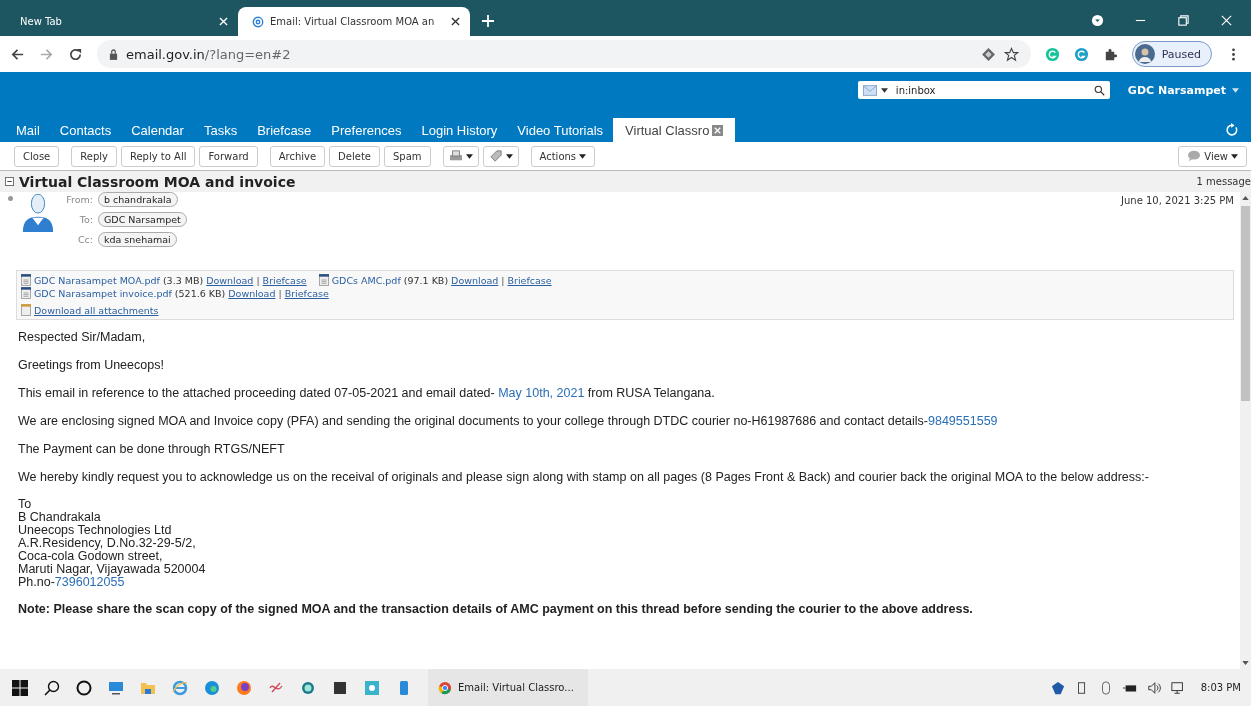 The width and height of the screenshot is (1251, 706). Describe the element at coordinates (142, 219) in the screenshot. I see `contact-bubble: GDC Narsampet` at that location.